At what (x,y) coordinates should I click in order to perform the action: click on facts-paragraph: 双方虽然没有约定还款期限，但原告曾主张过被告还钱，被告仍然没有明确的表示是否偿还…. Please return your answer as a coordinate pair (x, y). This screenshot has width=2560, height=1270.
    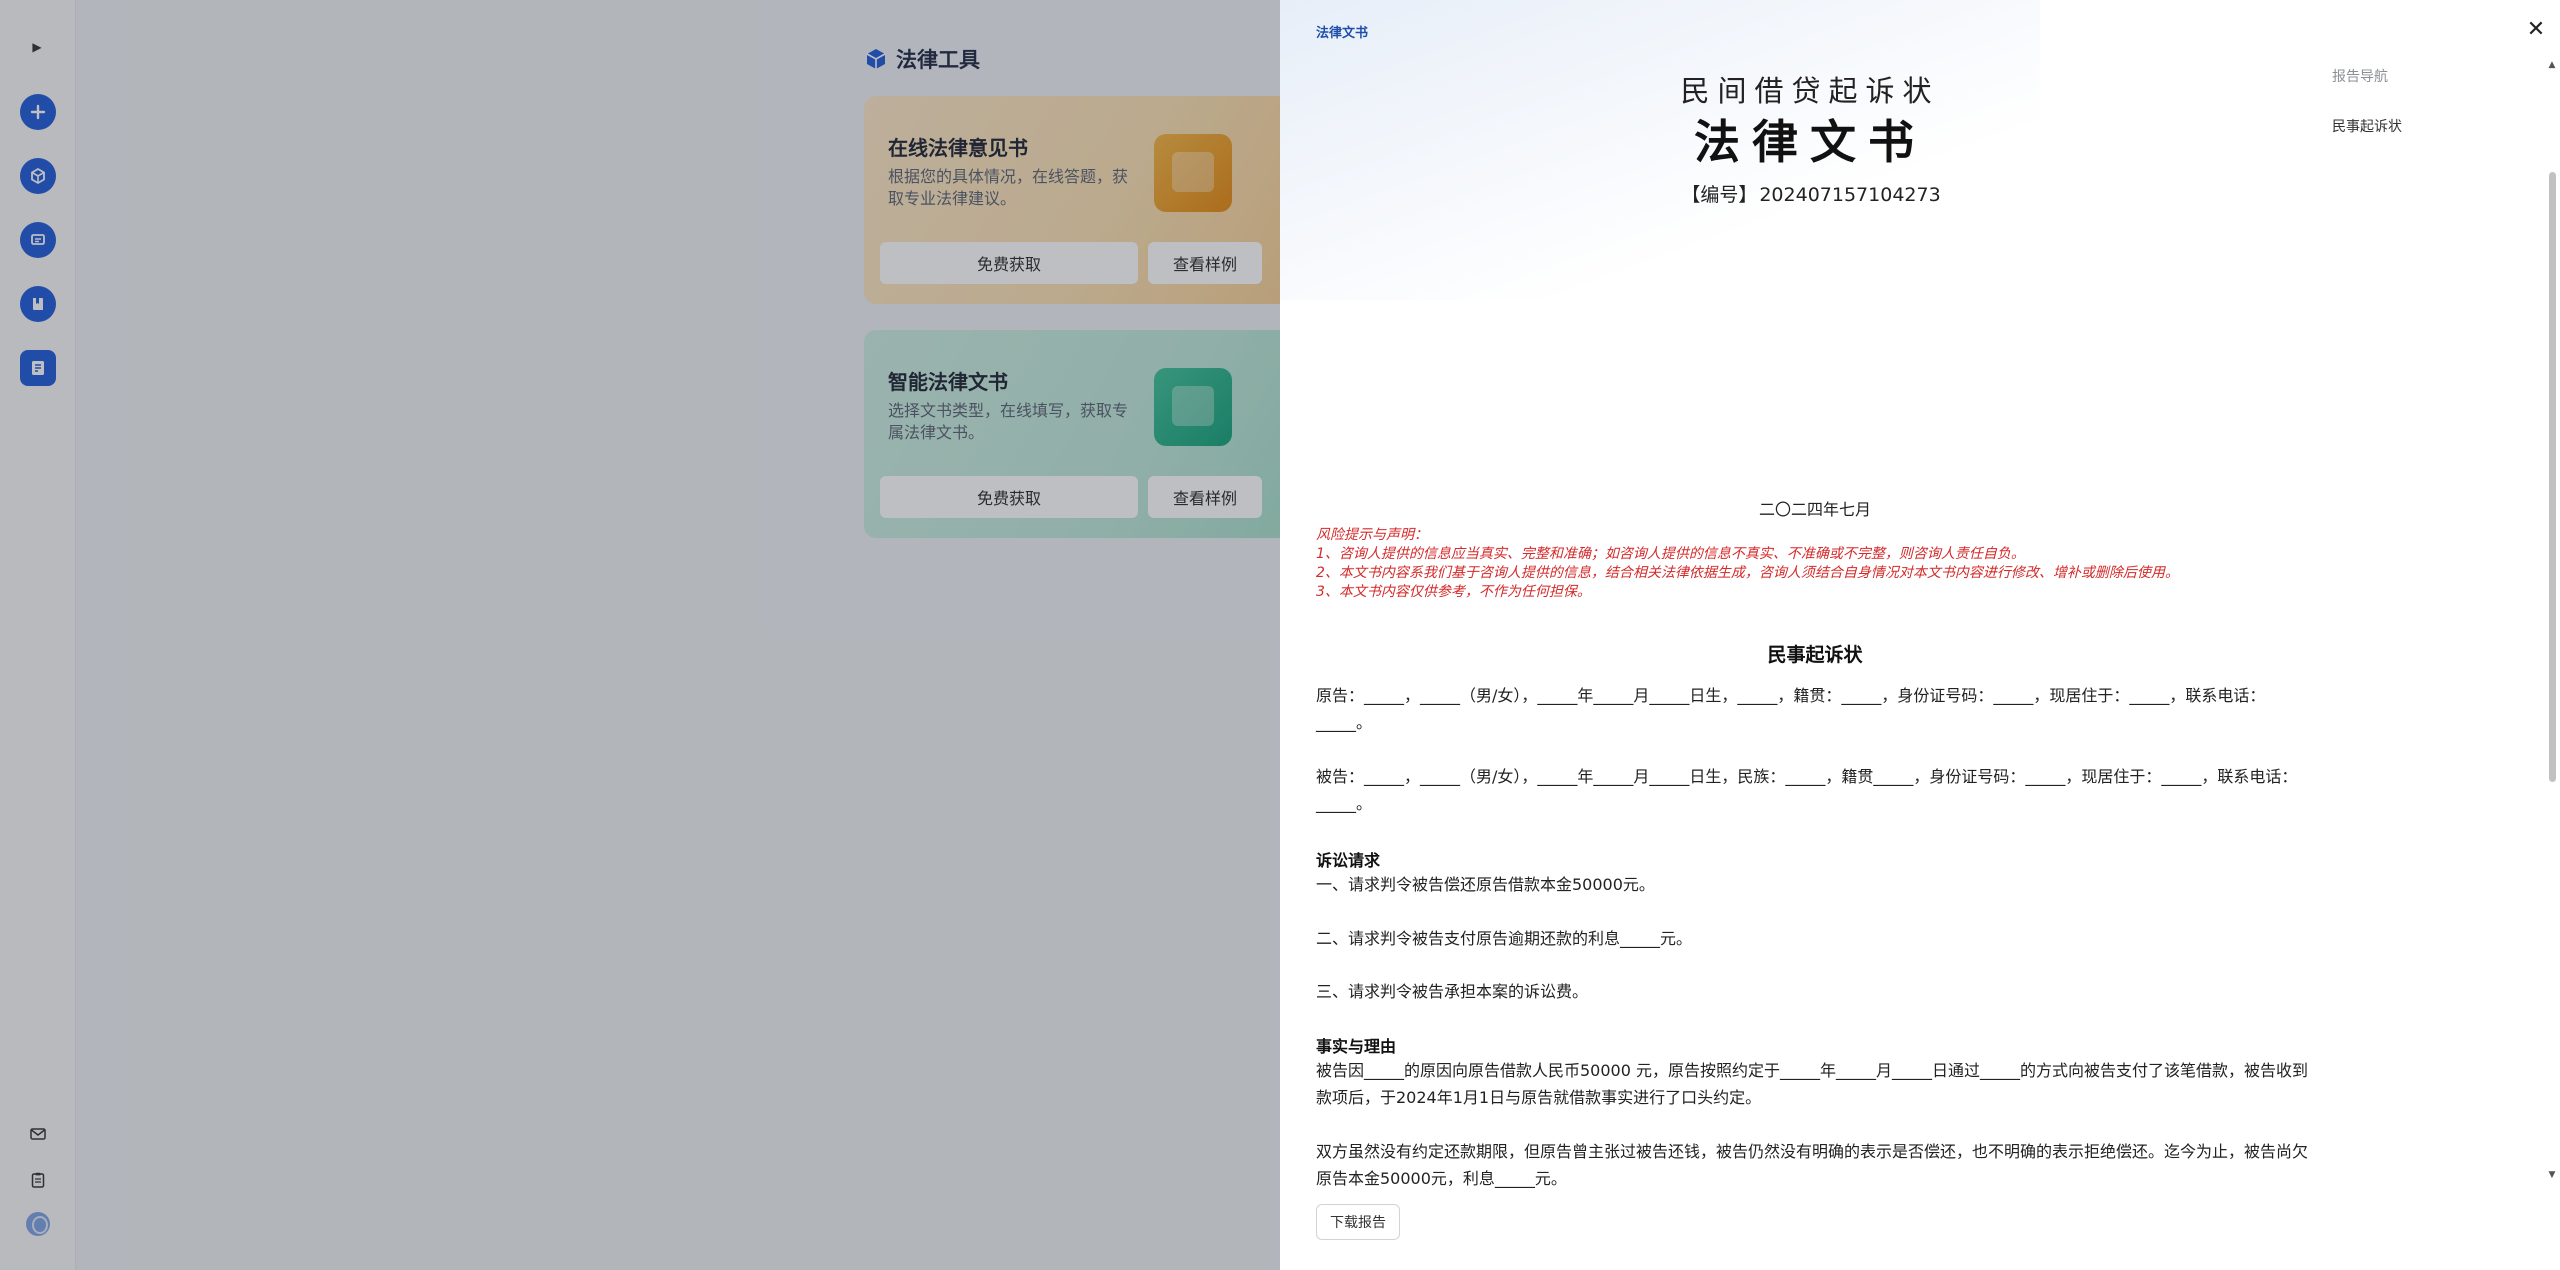
    Looking at the image, I should click on (1812, 1165).